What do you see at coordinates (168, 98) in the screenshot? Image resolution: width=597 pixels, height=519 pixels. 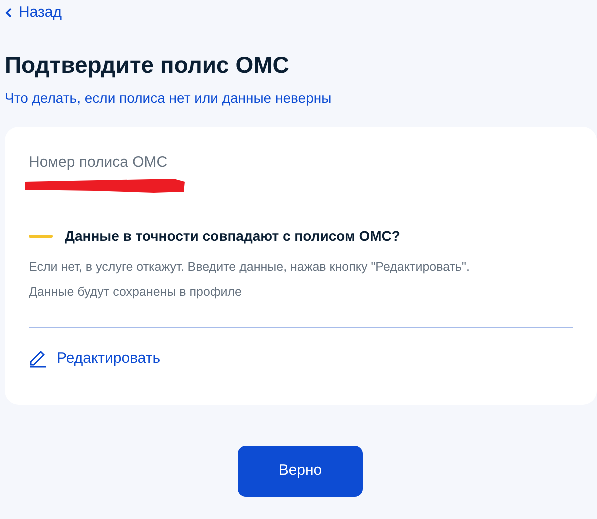 I see `help-link: Что делать, если полиса нет или данные неверны` at bounding box center [168, 98].